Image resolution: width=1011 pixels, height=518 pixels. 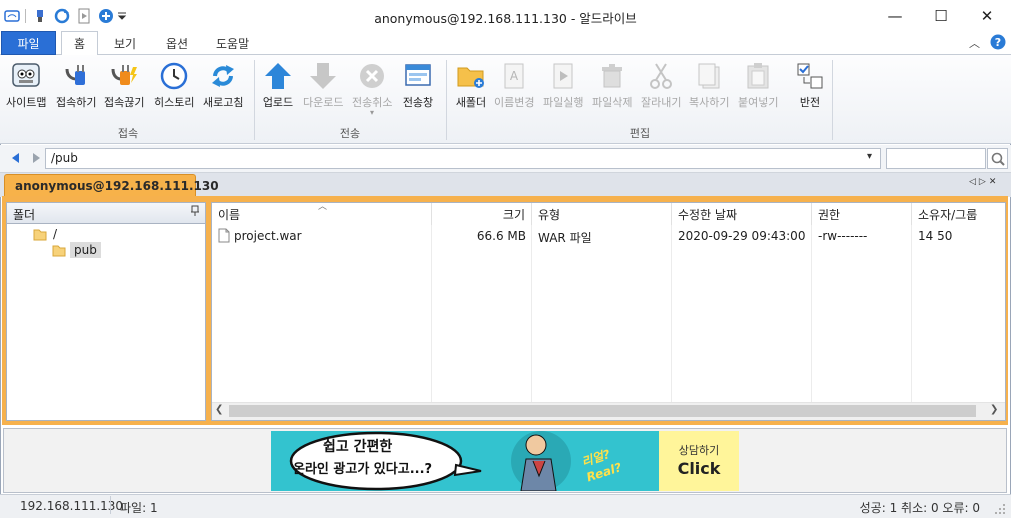 I want to click on cut-label: 잘라내기, so click(x=661, y=102).